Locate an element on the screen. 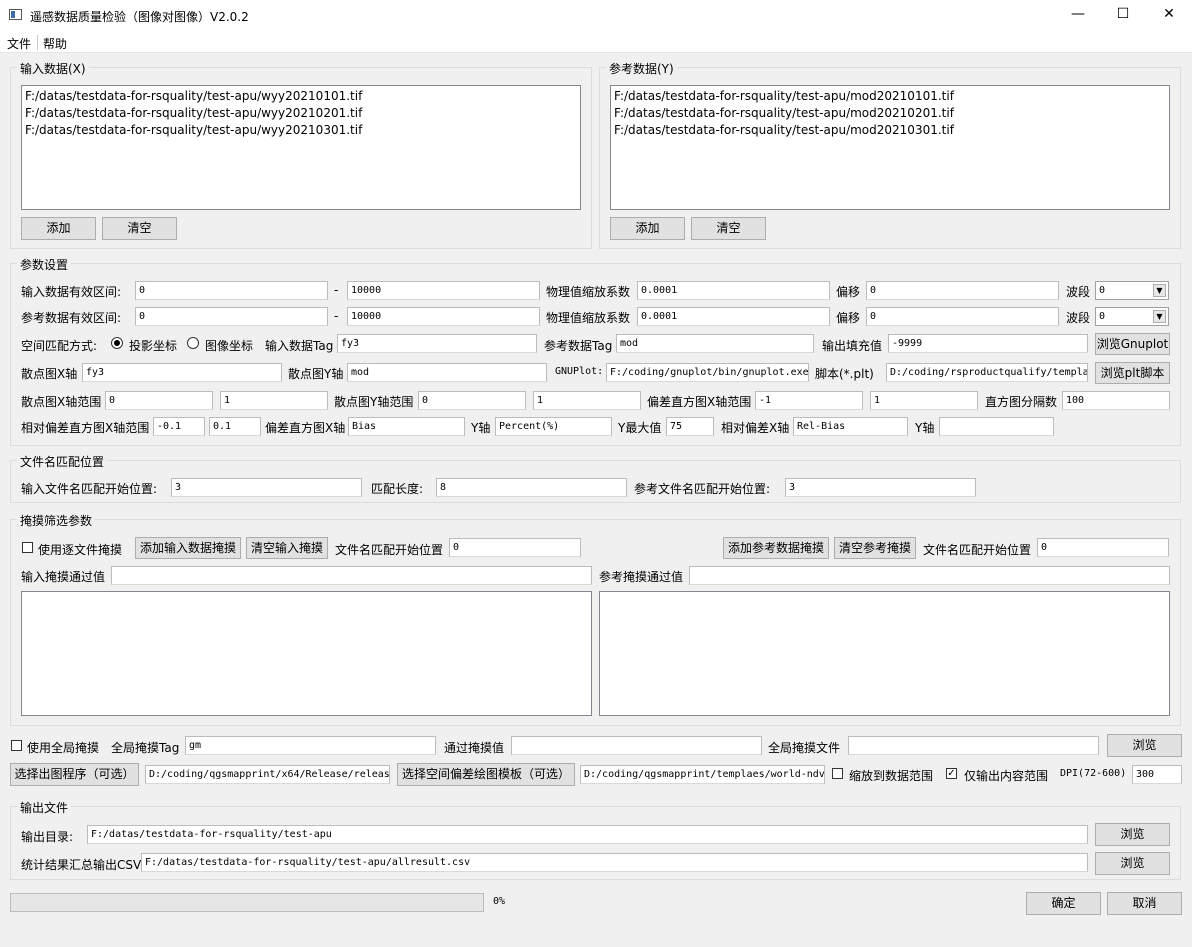  fill-value-label: 输出填充值 is located at coordinates (852, 346).